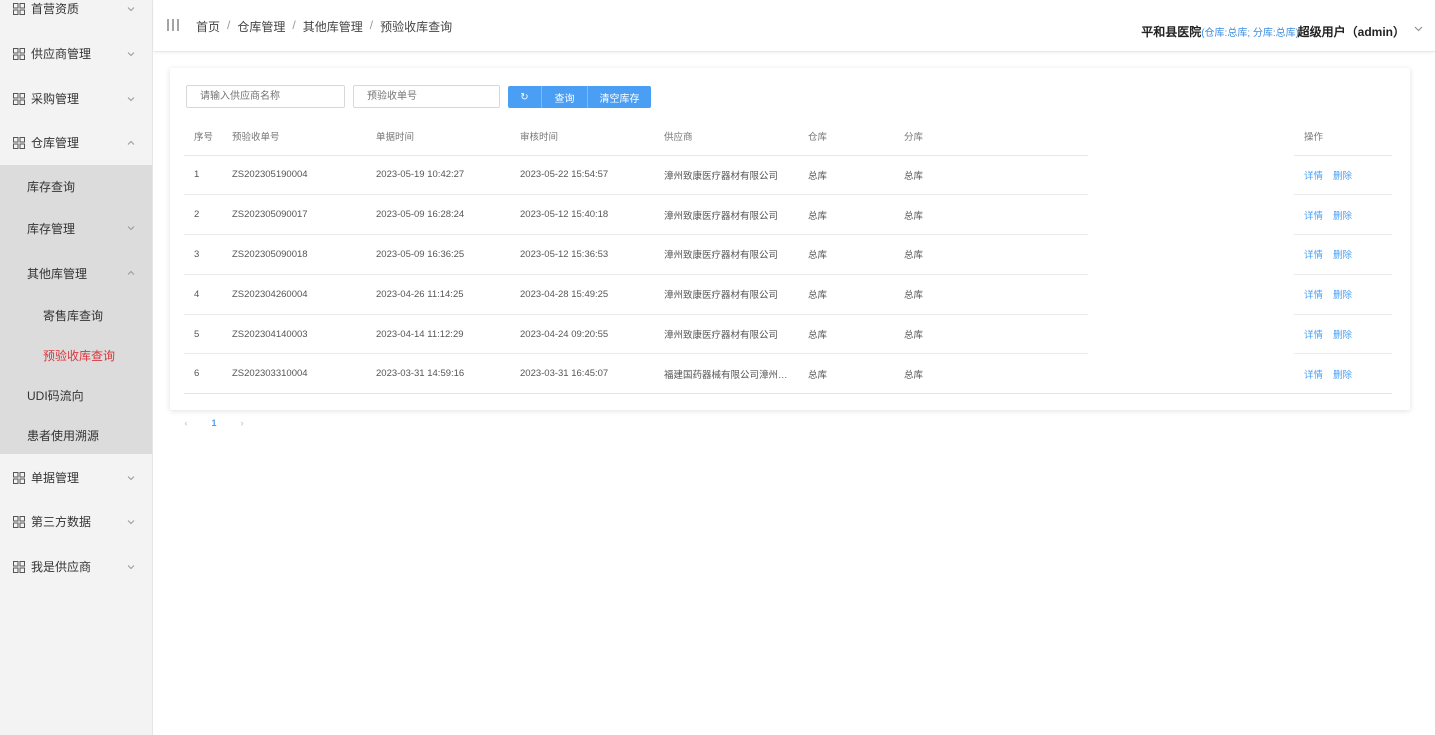 This screenshot has width=1435, height=735. What do you see at coordinates (294, 215) in the screenshot?
I see `cell-order: ZS202305090017` at bounding box center [294, 215].